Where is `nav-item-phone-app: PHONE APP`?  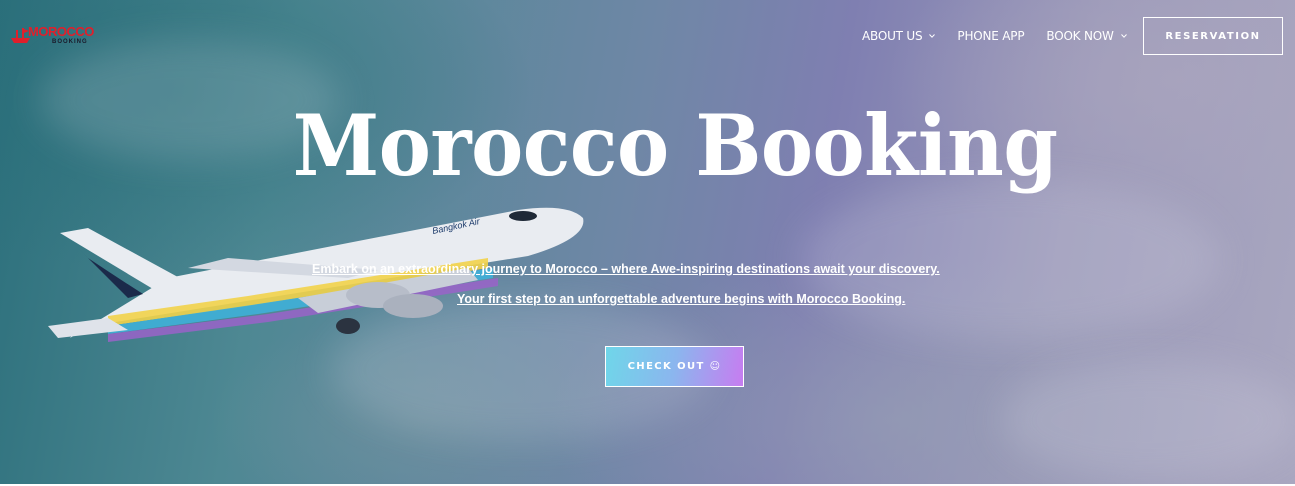
nav-item-phone-app: PHONE APP is located at coordinates (990, 36).